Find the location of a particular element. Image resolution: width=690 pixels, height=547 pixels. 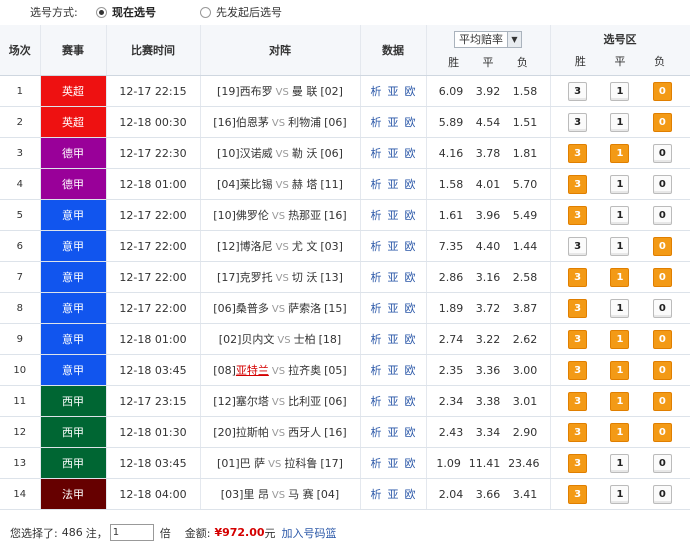

home-team: 里 昂 is located at coordinates (256, 494).